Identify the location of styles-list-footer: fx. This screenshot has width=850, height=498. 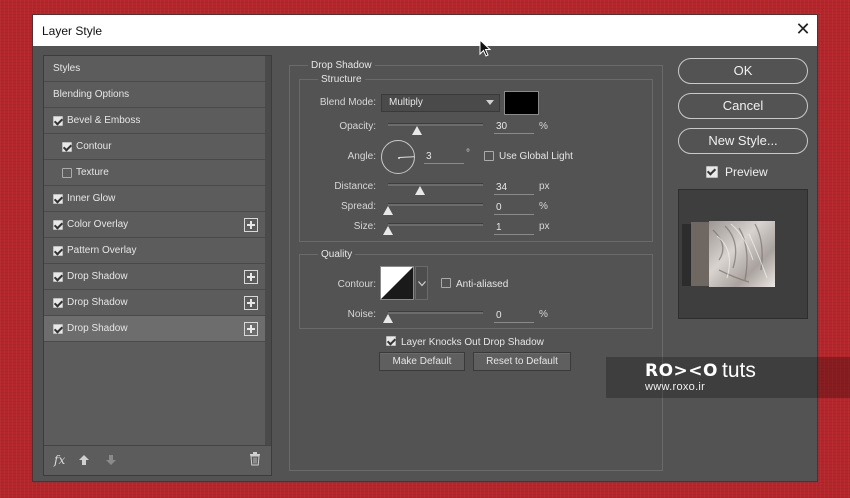
(157, 460).